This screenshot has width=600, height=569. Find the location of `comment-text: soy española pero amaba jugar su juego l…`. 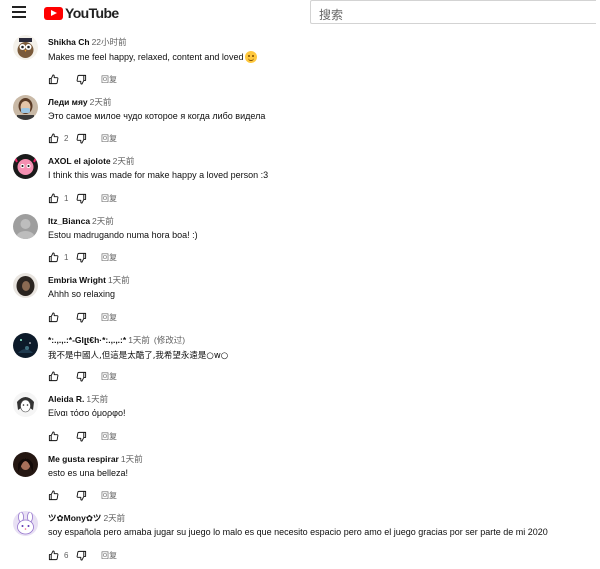

comment-text: soy española pero amaba jugar su juego l… is located at coordinates (298, 532).